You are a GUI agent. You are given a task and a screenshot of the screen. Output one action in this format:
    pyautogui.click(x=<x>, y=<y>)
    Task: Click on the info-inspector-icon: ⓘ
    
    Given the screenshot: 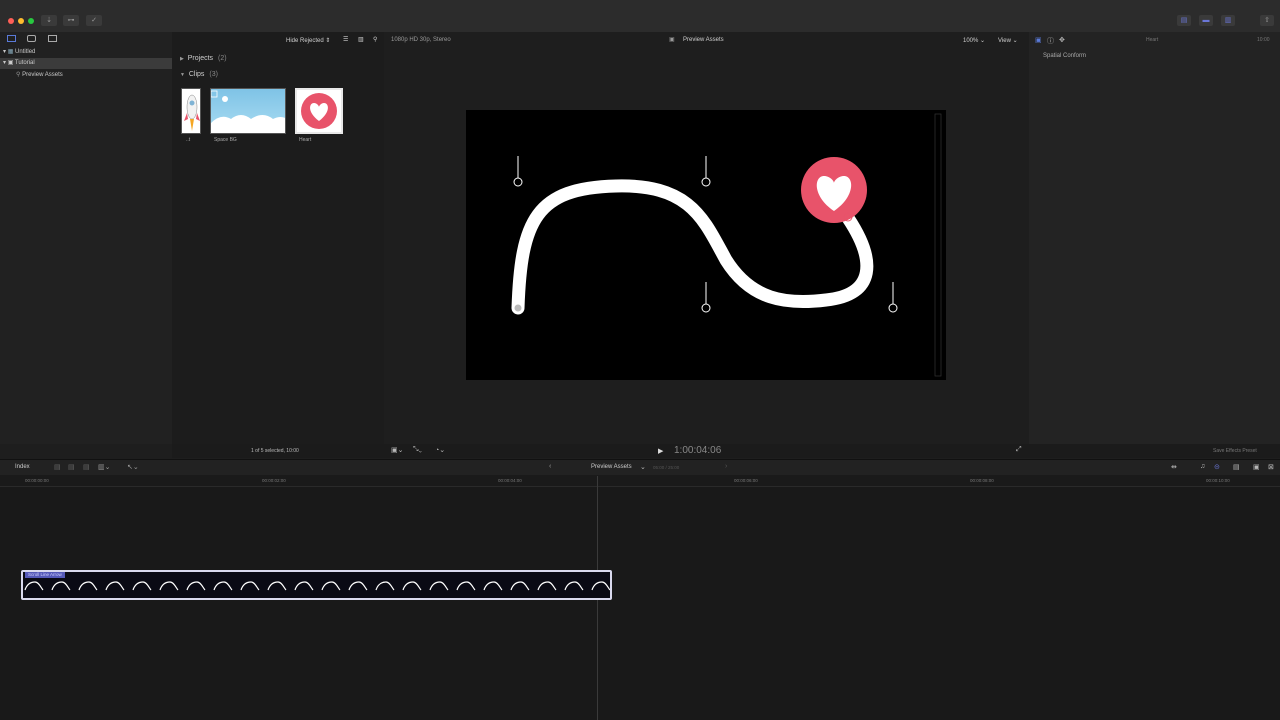 What is the action you would take?
    pyautogui.click(x=1050, y=41)
    